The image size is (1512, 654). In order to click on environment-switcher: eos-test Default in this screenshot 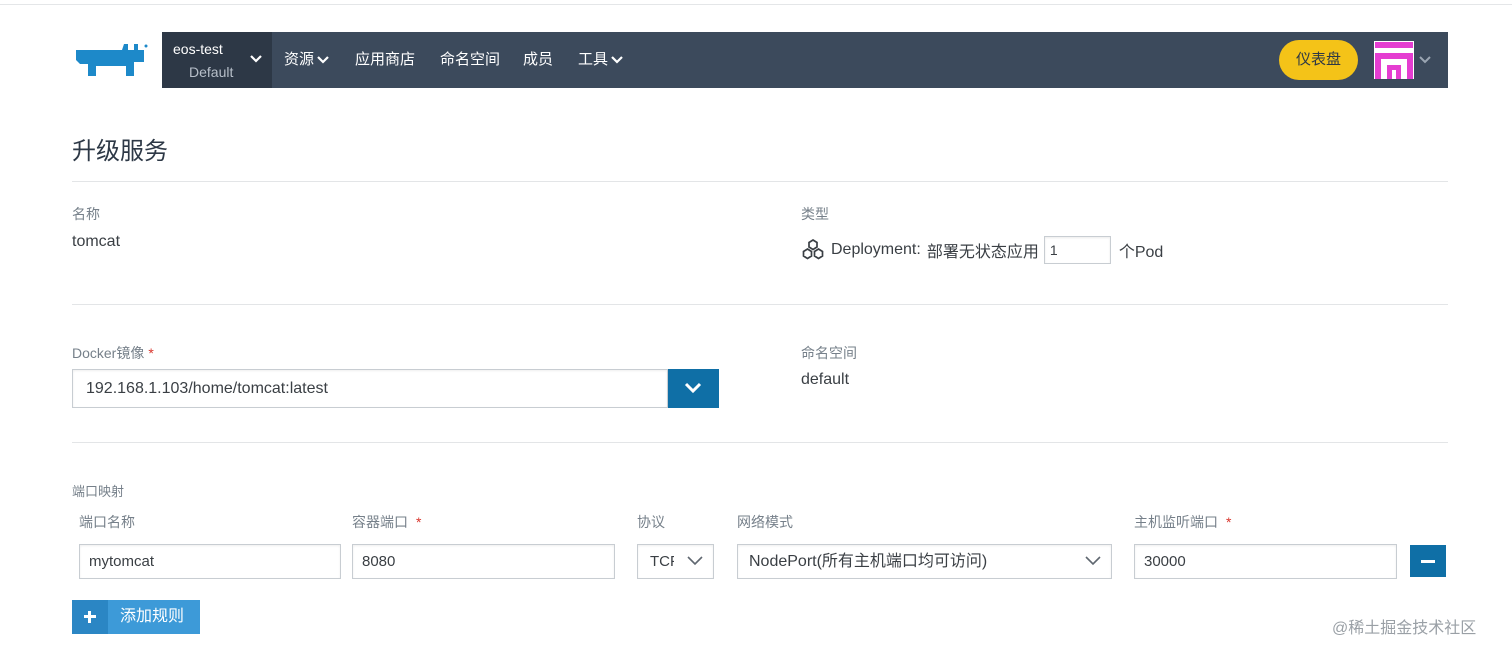, I will do `click(217, 60)`.